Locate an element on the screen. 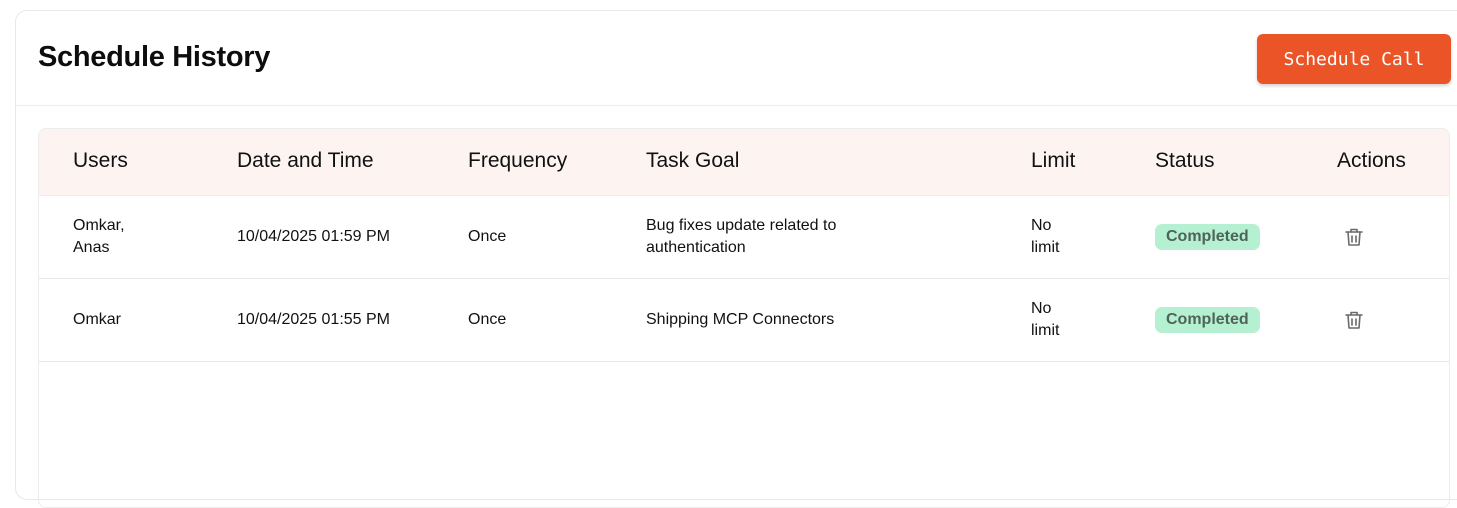 The image size is (1457, 508). cell-datetime: 10/04/2025 01:55 PM is located at coordinates (314, 319).